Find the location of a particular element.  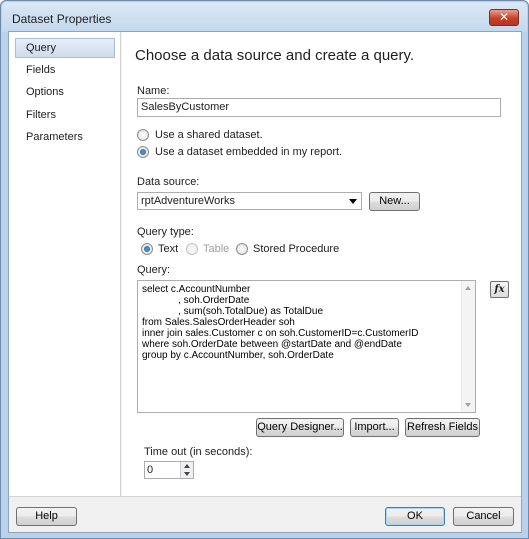

shared-dataset-radio is located at coordinates (143, 135).